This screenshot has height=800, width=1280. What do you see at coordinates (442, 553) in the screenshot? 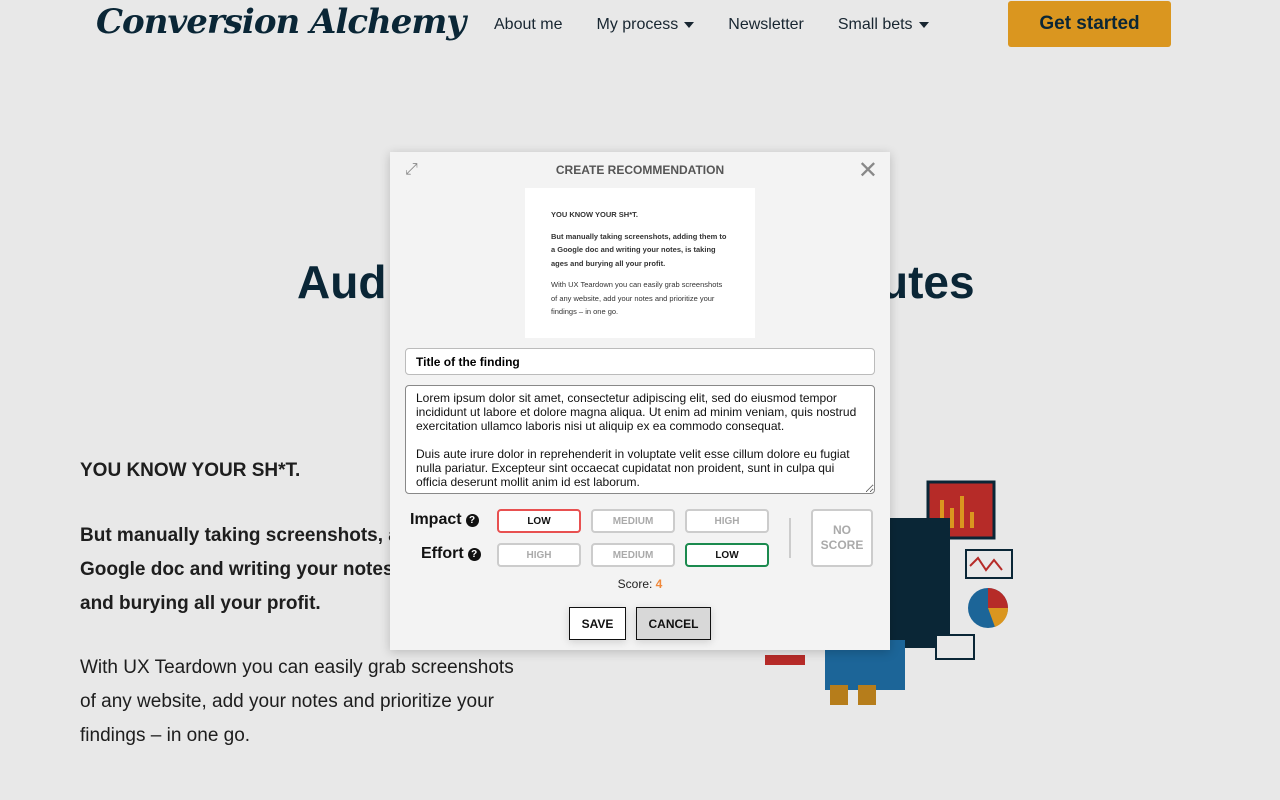
I see `effort-label-text: Effort` at bounding box center [442, 553].